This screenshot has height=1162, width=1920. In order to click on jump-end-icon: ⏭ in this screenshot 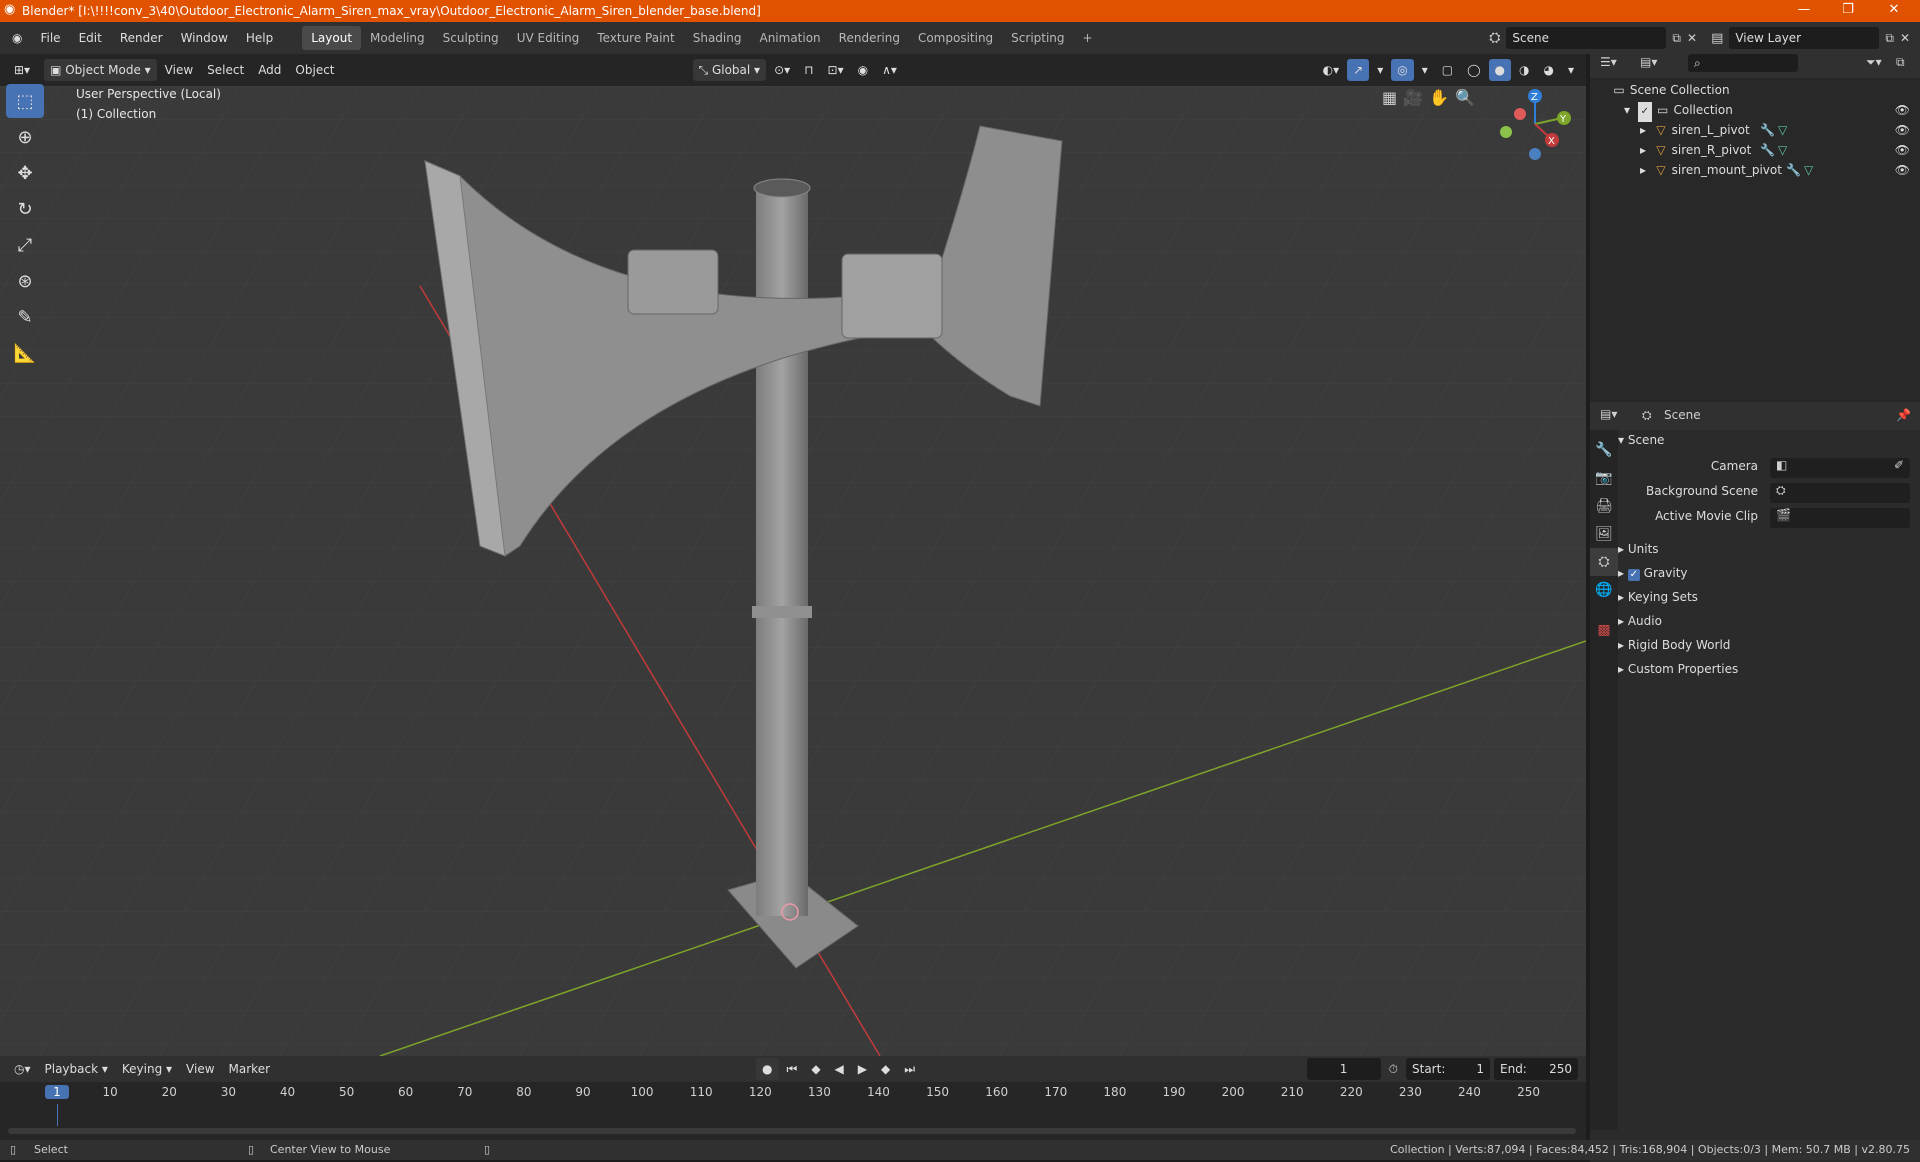, I will do `click(909, 1069)`.